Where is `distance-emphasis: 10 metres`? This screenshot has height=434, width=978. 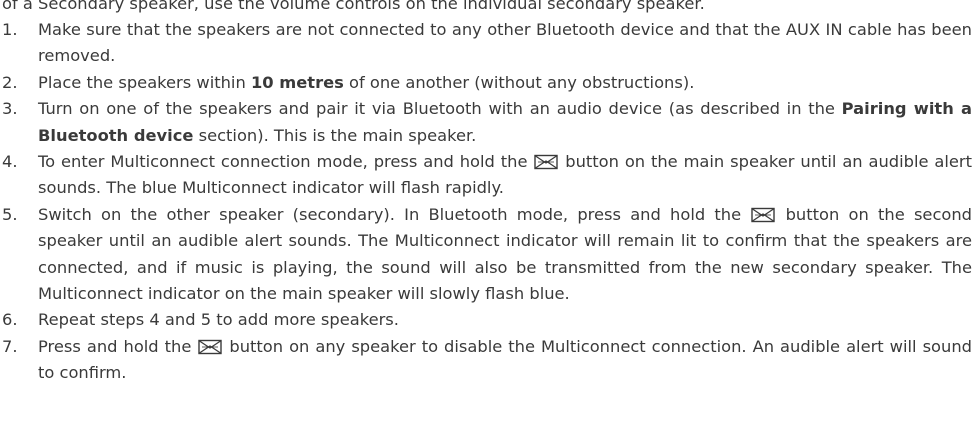 distance-emphasis: 10 metres is located at coordinates (297, 82).